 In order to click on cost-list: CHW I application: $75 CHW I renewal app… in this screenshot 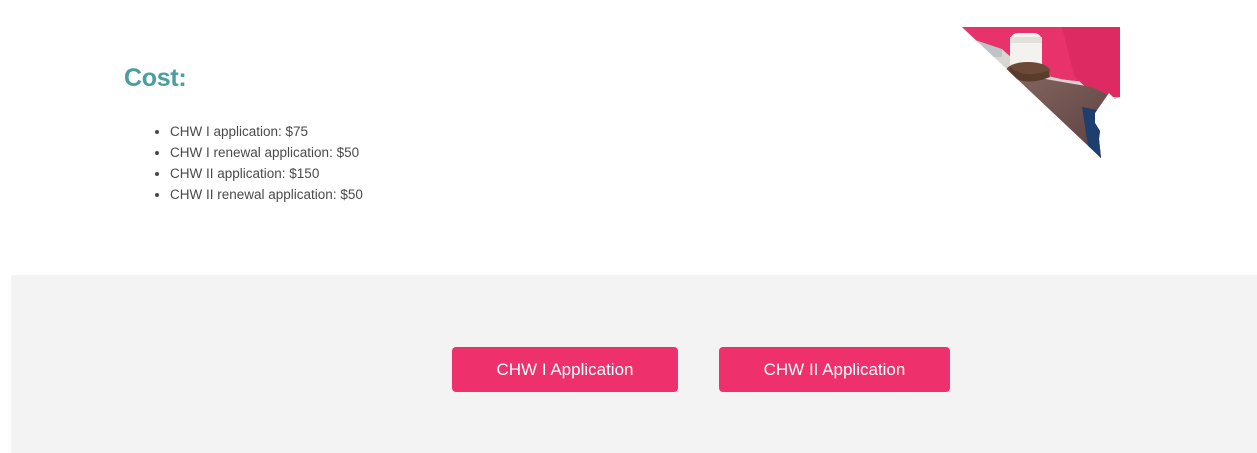, I will do `click(258, 163)`.